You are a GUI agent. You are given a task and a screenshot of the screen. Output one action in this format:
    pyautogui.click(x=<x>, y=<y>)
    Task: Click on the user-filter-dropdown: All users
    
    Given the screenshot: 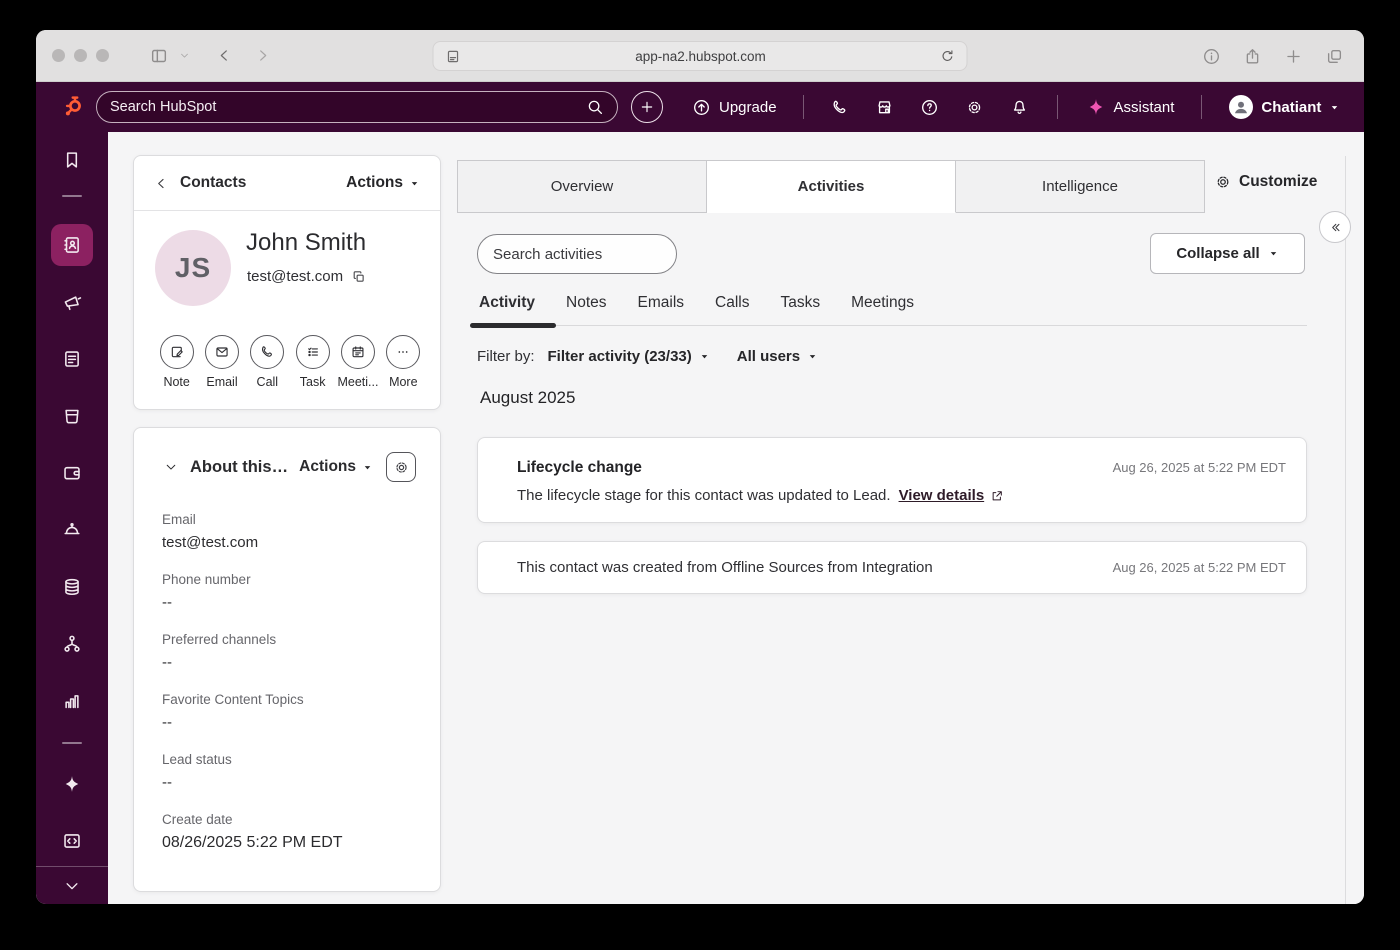 What is the action you would take?
    pyautogui.click(x=777, y=356)
    